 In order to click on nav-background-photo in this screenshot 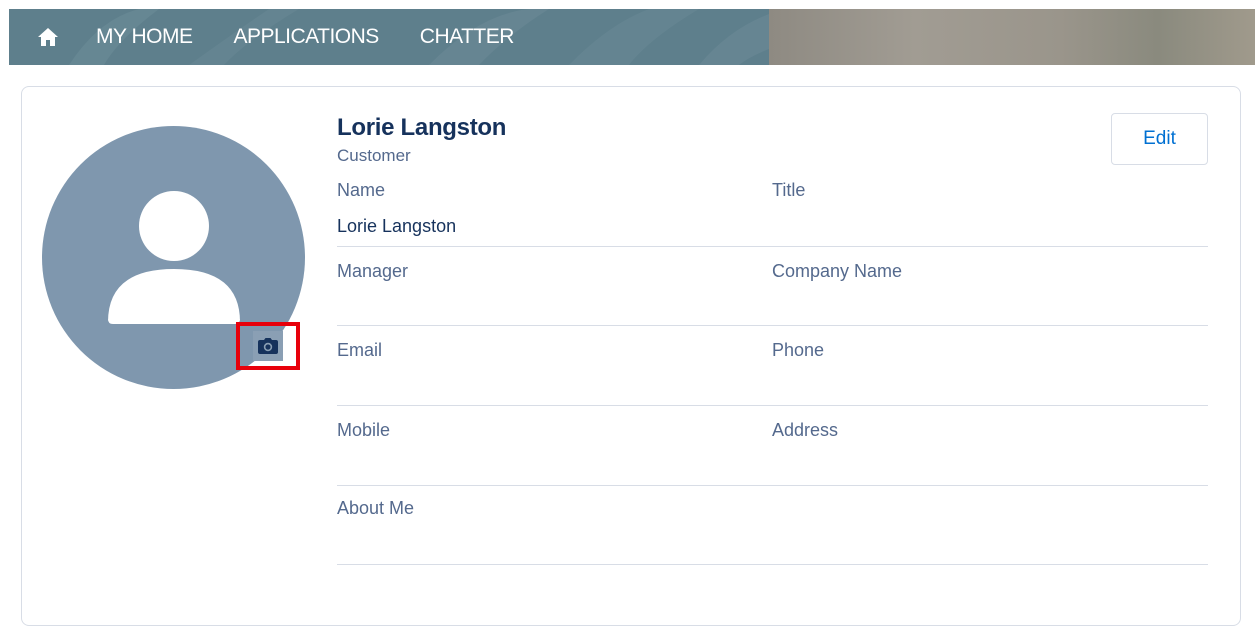, I will do `click(1012, 37)`.